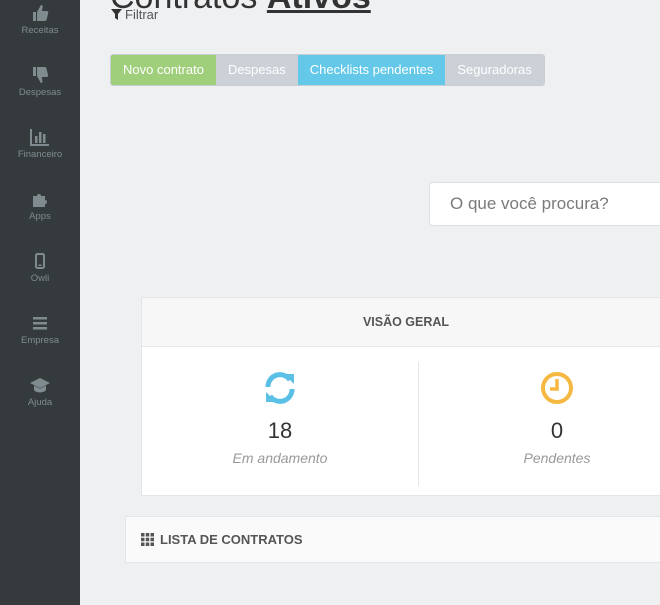 The width and height of the screenshot is (660, 605). What do you see at coordinates (392, 539) in the screenshot?
I see `contracts-list-header: LISTA DE CONTRATOS` at bounding box center [392, 539].